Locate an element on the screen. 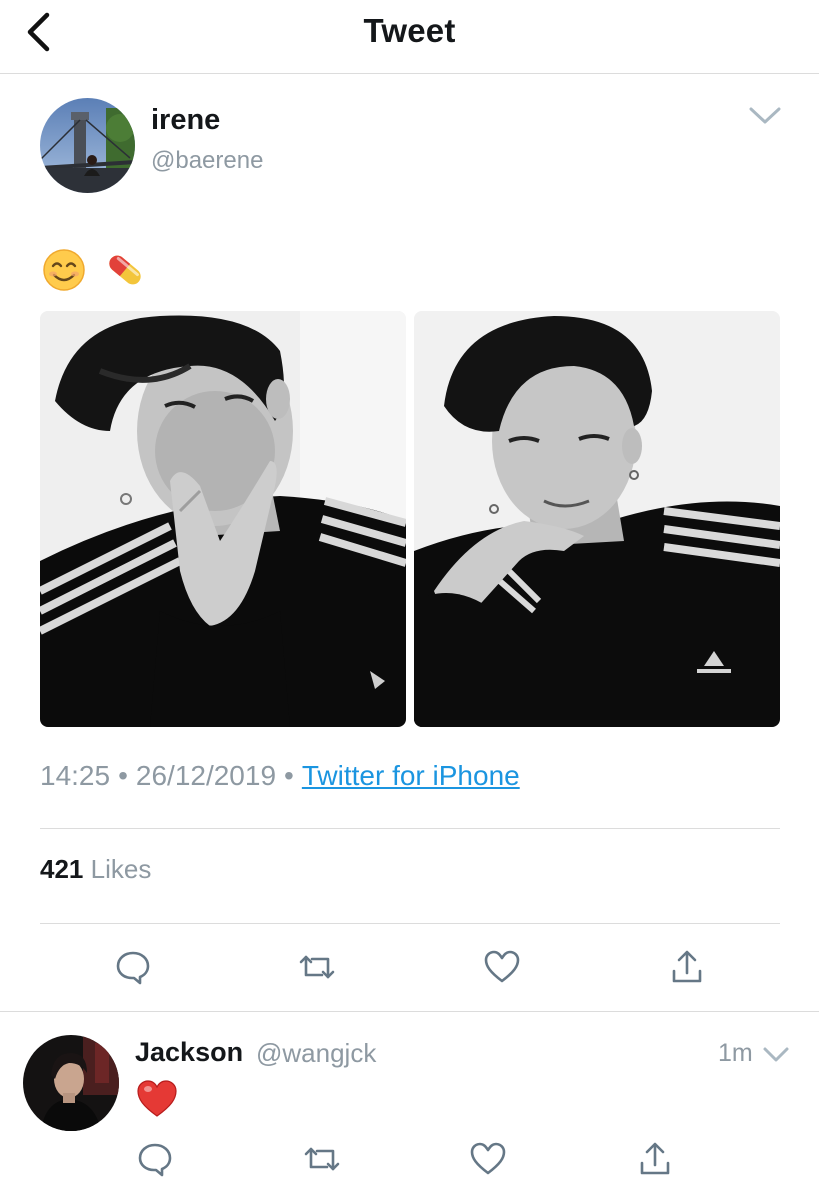 This screenshot has width=819, height=1200. tweet-date: 26/12/2019 is located at coordinates (206, 775).